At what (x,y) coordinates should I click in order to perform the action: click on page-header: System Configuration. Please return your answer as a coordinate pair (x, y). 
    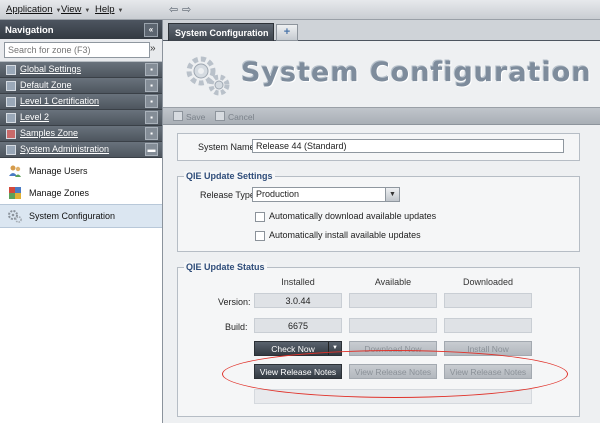
    Looking at the image, I should click on (381, 74).